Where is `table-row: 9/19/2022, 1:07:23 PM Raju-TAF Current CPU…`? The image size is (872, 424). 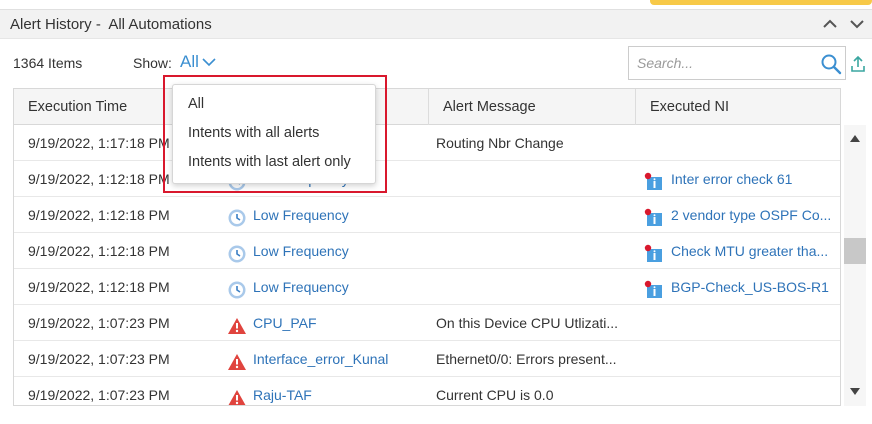
table-row: 9/19/2022, 1:07:23 PM Raju-TAF Current CPU… is located at coordinates (427, 391).